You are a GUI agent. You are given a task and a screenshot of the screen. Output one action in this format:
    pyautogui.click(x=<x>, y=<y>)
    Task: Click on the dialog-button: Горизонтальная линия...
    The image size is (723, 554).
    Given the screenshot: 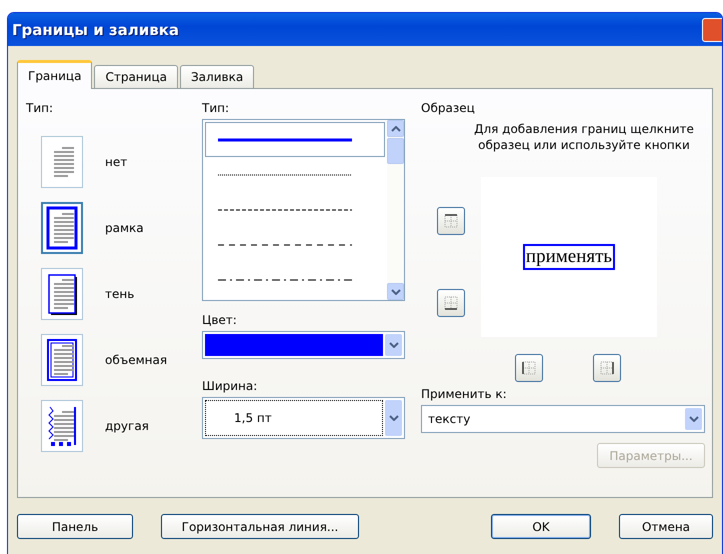 What is the action you would take?
    pyautogui.click(x=260, y=526)
    